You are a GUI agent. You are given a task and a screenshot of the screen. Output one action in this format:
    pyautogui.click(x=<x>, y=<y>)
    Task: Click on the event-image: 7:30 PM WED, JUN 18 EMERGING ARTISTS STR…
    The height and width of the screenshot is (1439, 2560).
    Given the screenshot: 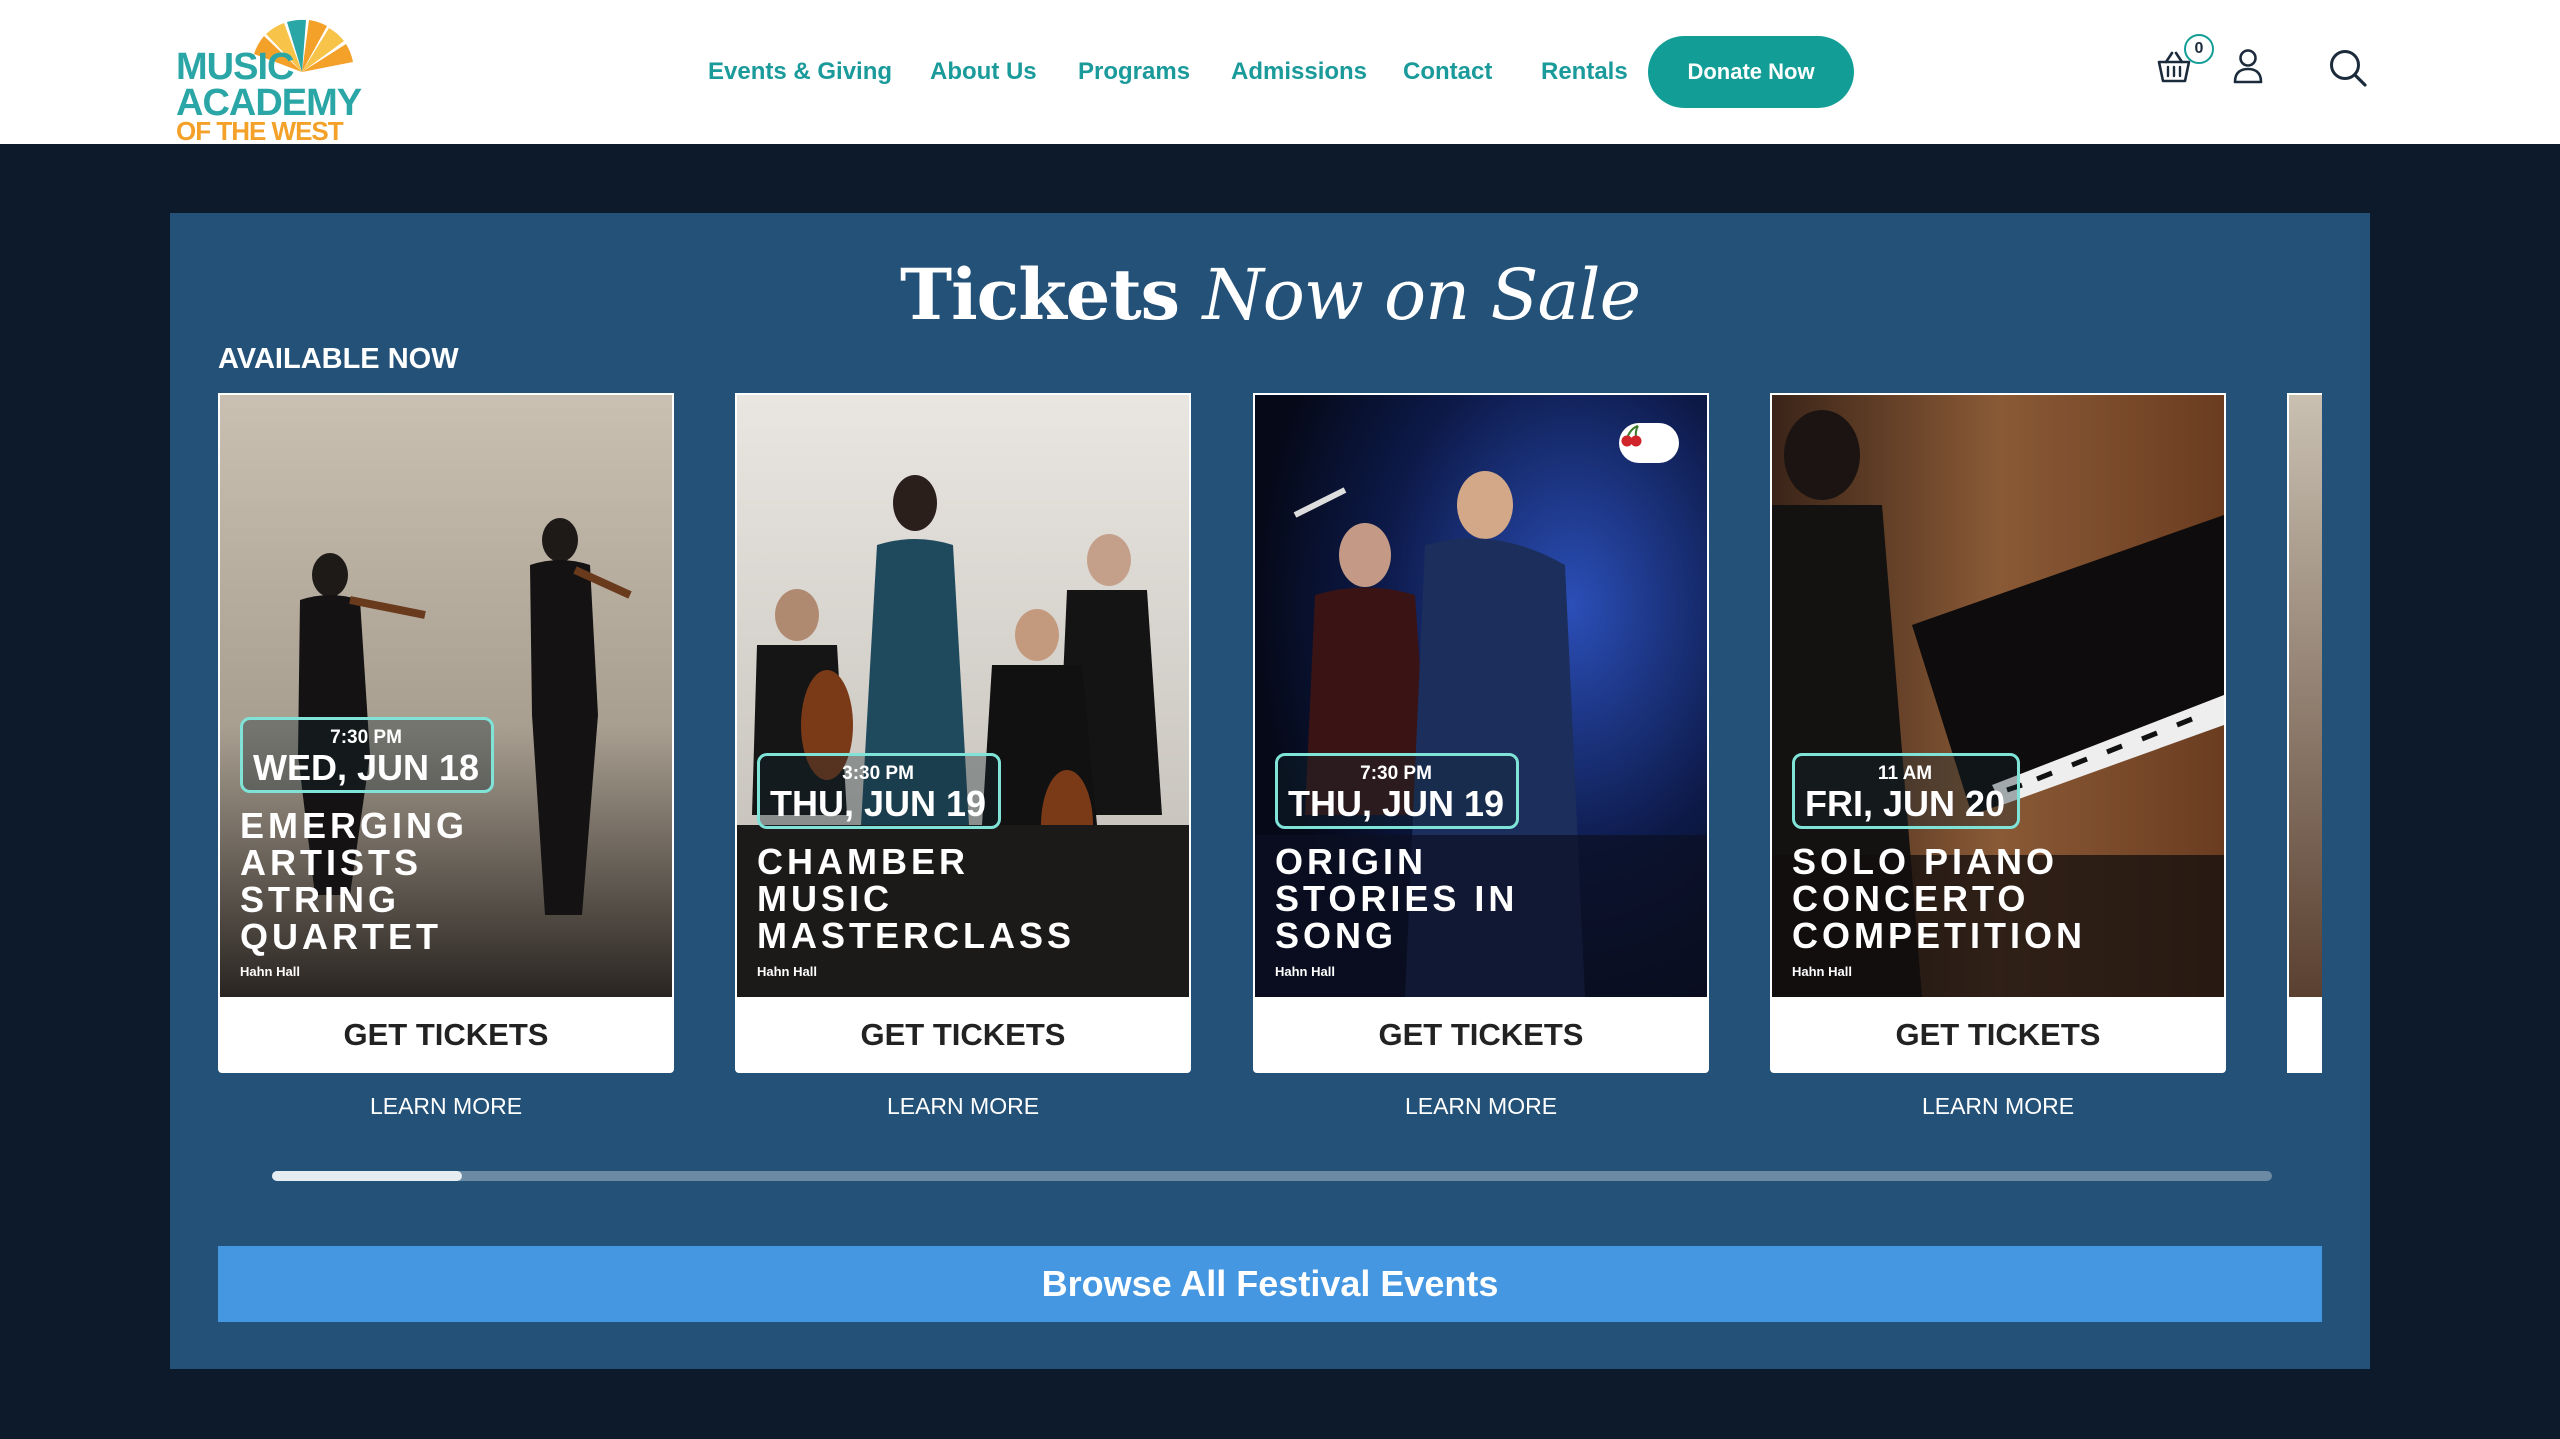 What is the action you would take?
    pyautogui.click(x=446, y=696)
    